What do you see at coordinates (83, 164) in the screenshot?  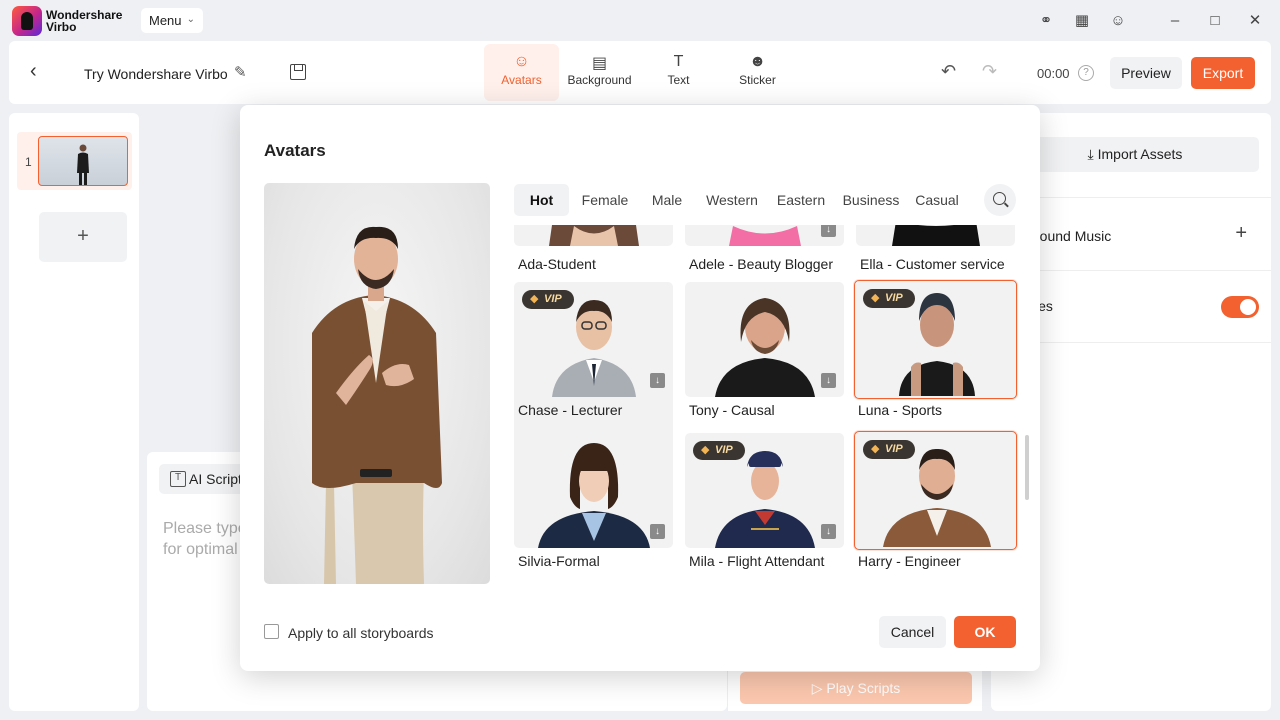 I see `avatar-figure-icon` at bounding box center [83, 164].